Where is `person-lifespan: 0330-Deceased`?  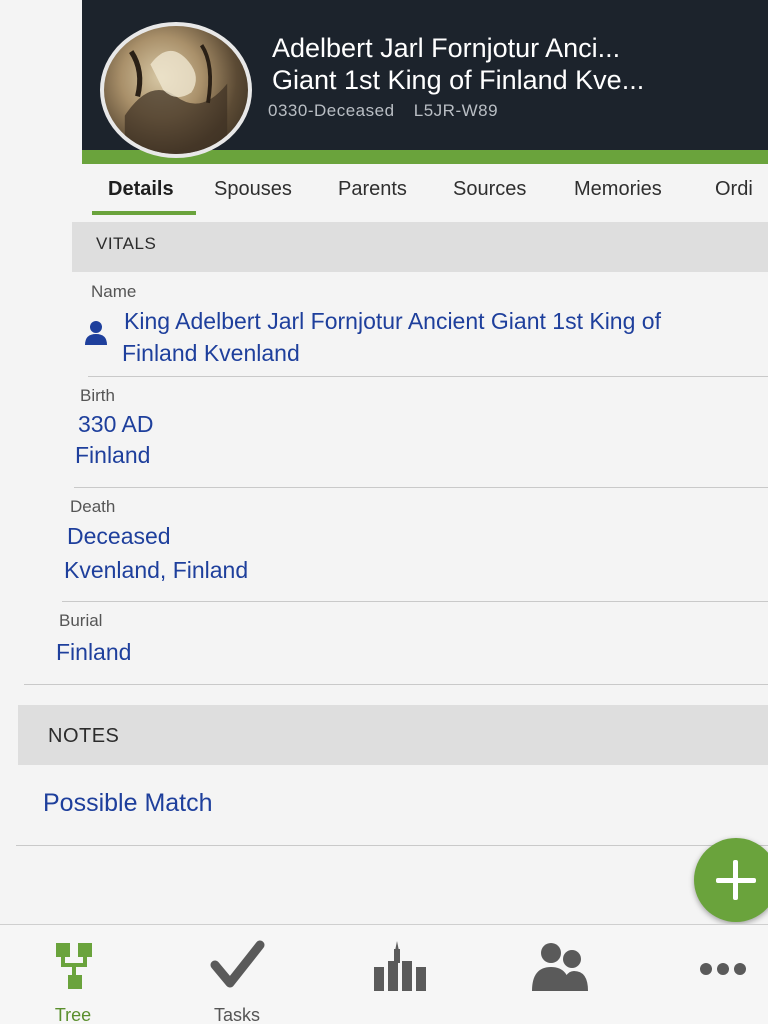 person-lifespan: 0330-Deceased is located at coordinates (331, 110).